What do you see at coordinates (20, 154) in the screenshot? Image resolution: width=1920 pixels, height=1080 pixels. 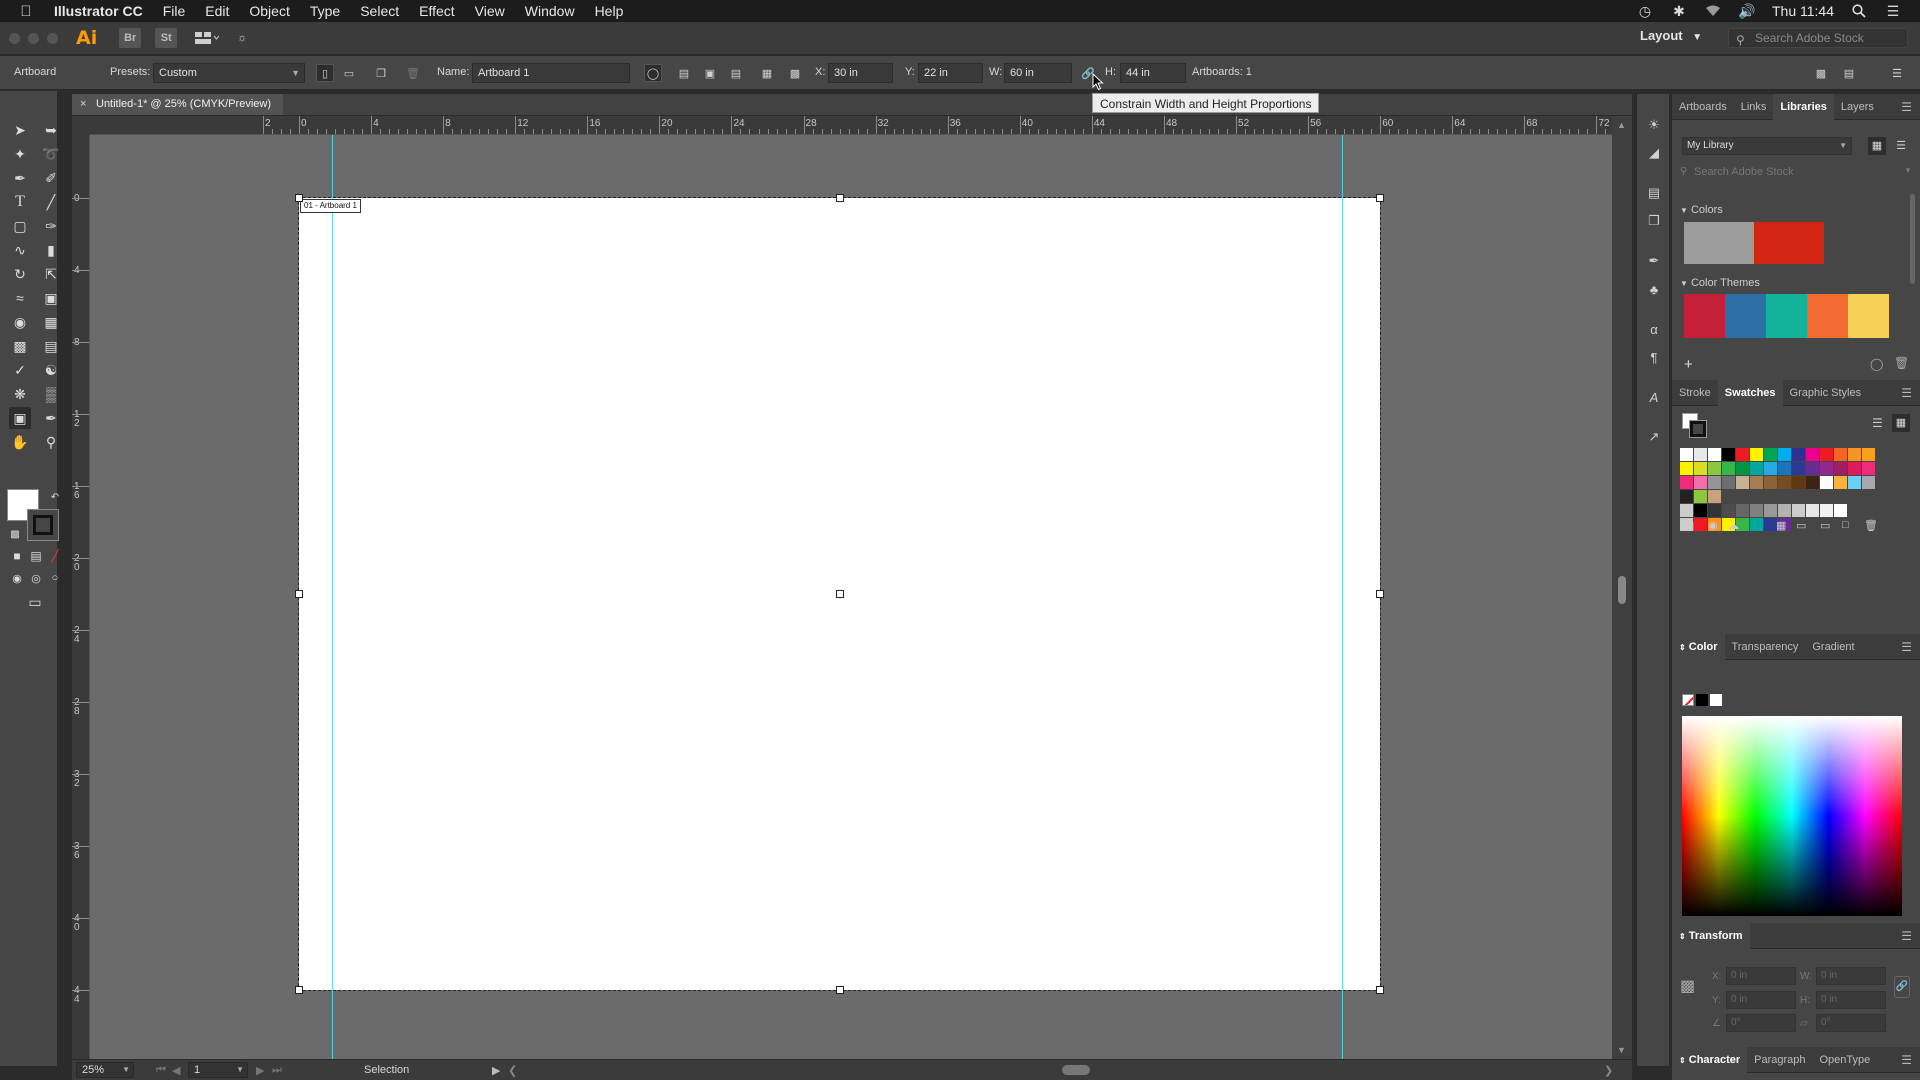 I see `magic-wand-tool-icon: ✦` at bounding box center [20, 154].